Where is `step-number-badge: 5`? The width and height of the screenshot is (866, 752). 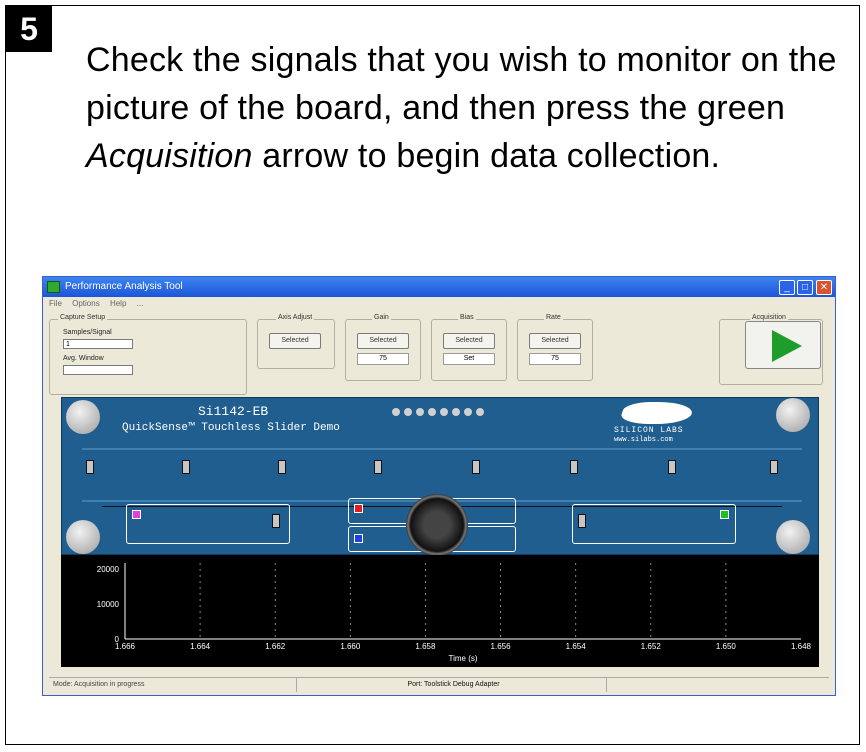
step-number-badge: 5 is located at coordinates (29, 29).